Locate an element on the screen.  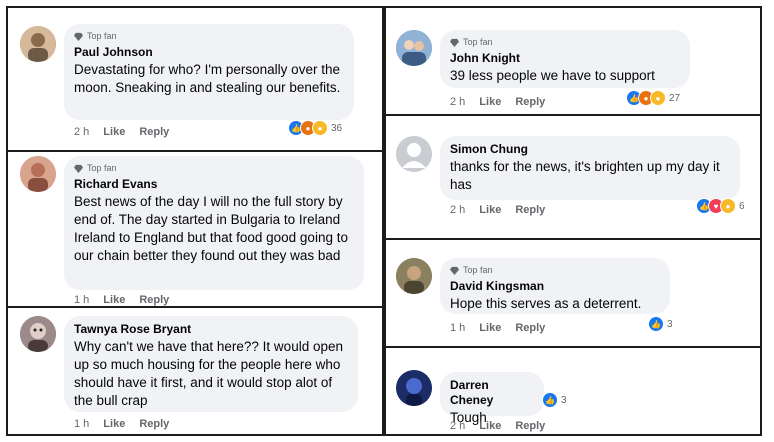
reaction-count: 36 is located at coordinates (337, 128).